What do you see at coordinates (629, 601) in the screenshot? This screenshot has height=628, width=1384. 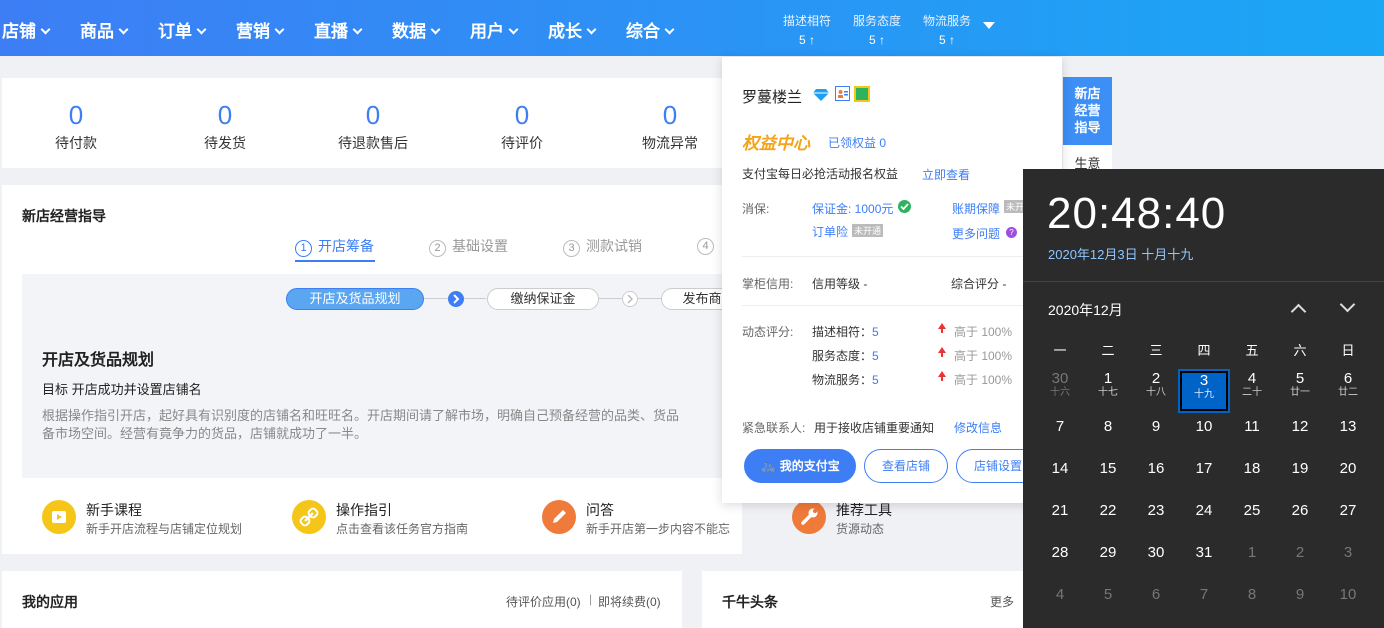 I see `renew-apps-link: 即将续费(0)` at bounding box center [629, 601].